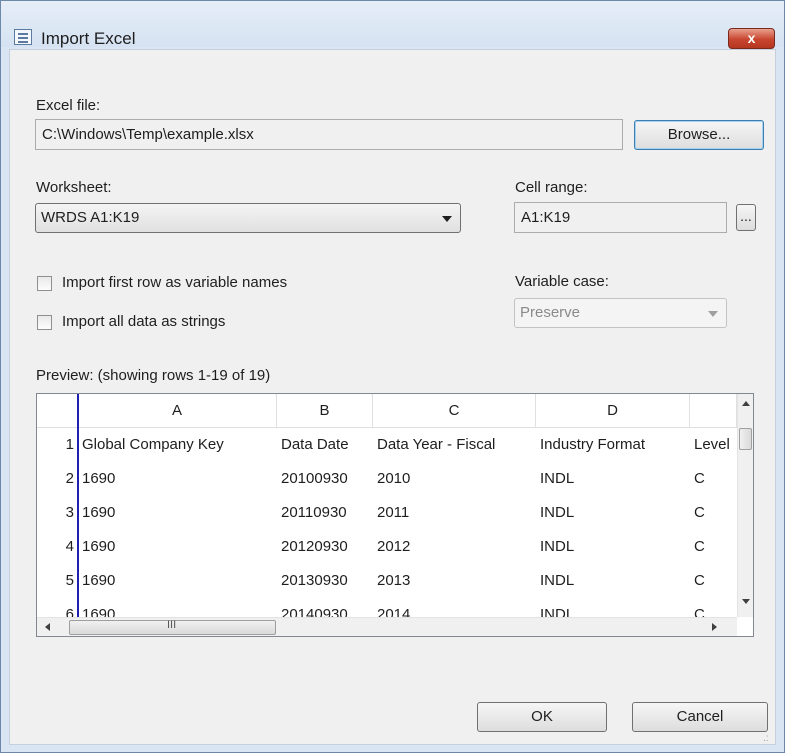 This screenshot has width=785, height=753. Describe the element at coordinates (314, 478) in the screenshot. I see `table-cell: 20100930` at that location.